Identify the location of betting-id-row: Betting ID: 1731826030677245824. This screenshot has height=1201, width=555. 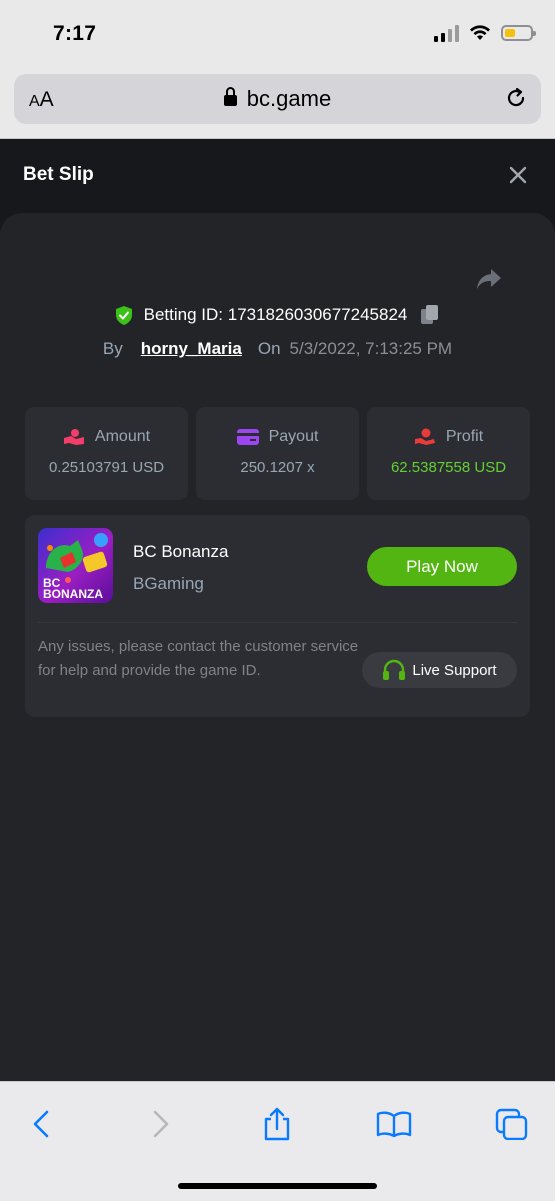
(277, 315).